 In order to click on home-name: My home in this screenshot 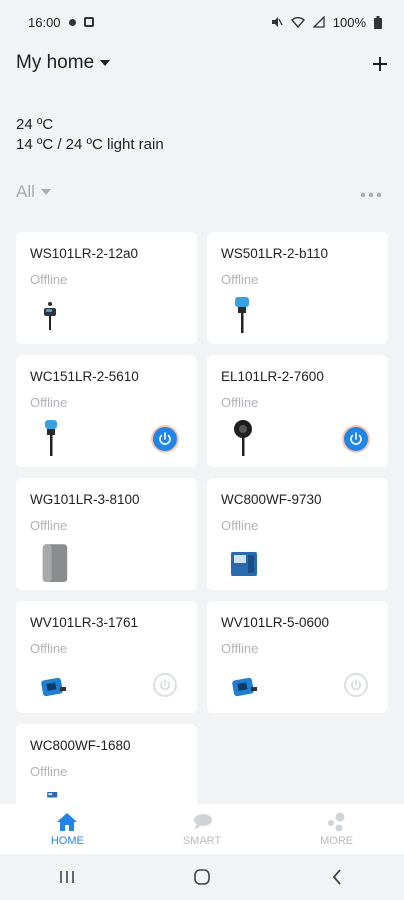, I will do `click(55, 62)`.